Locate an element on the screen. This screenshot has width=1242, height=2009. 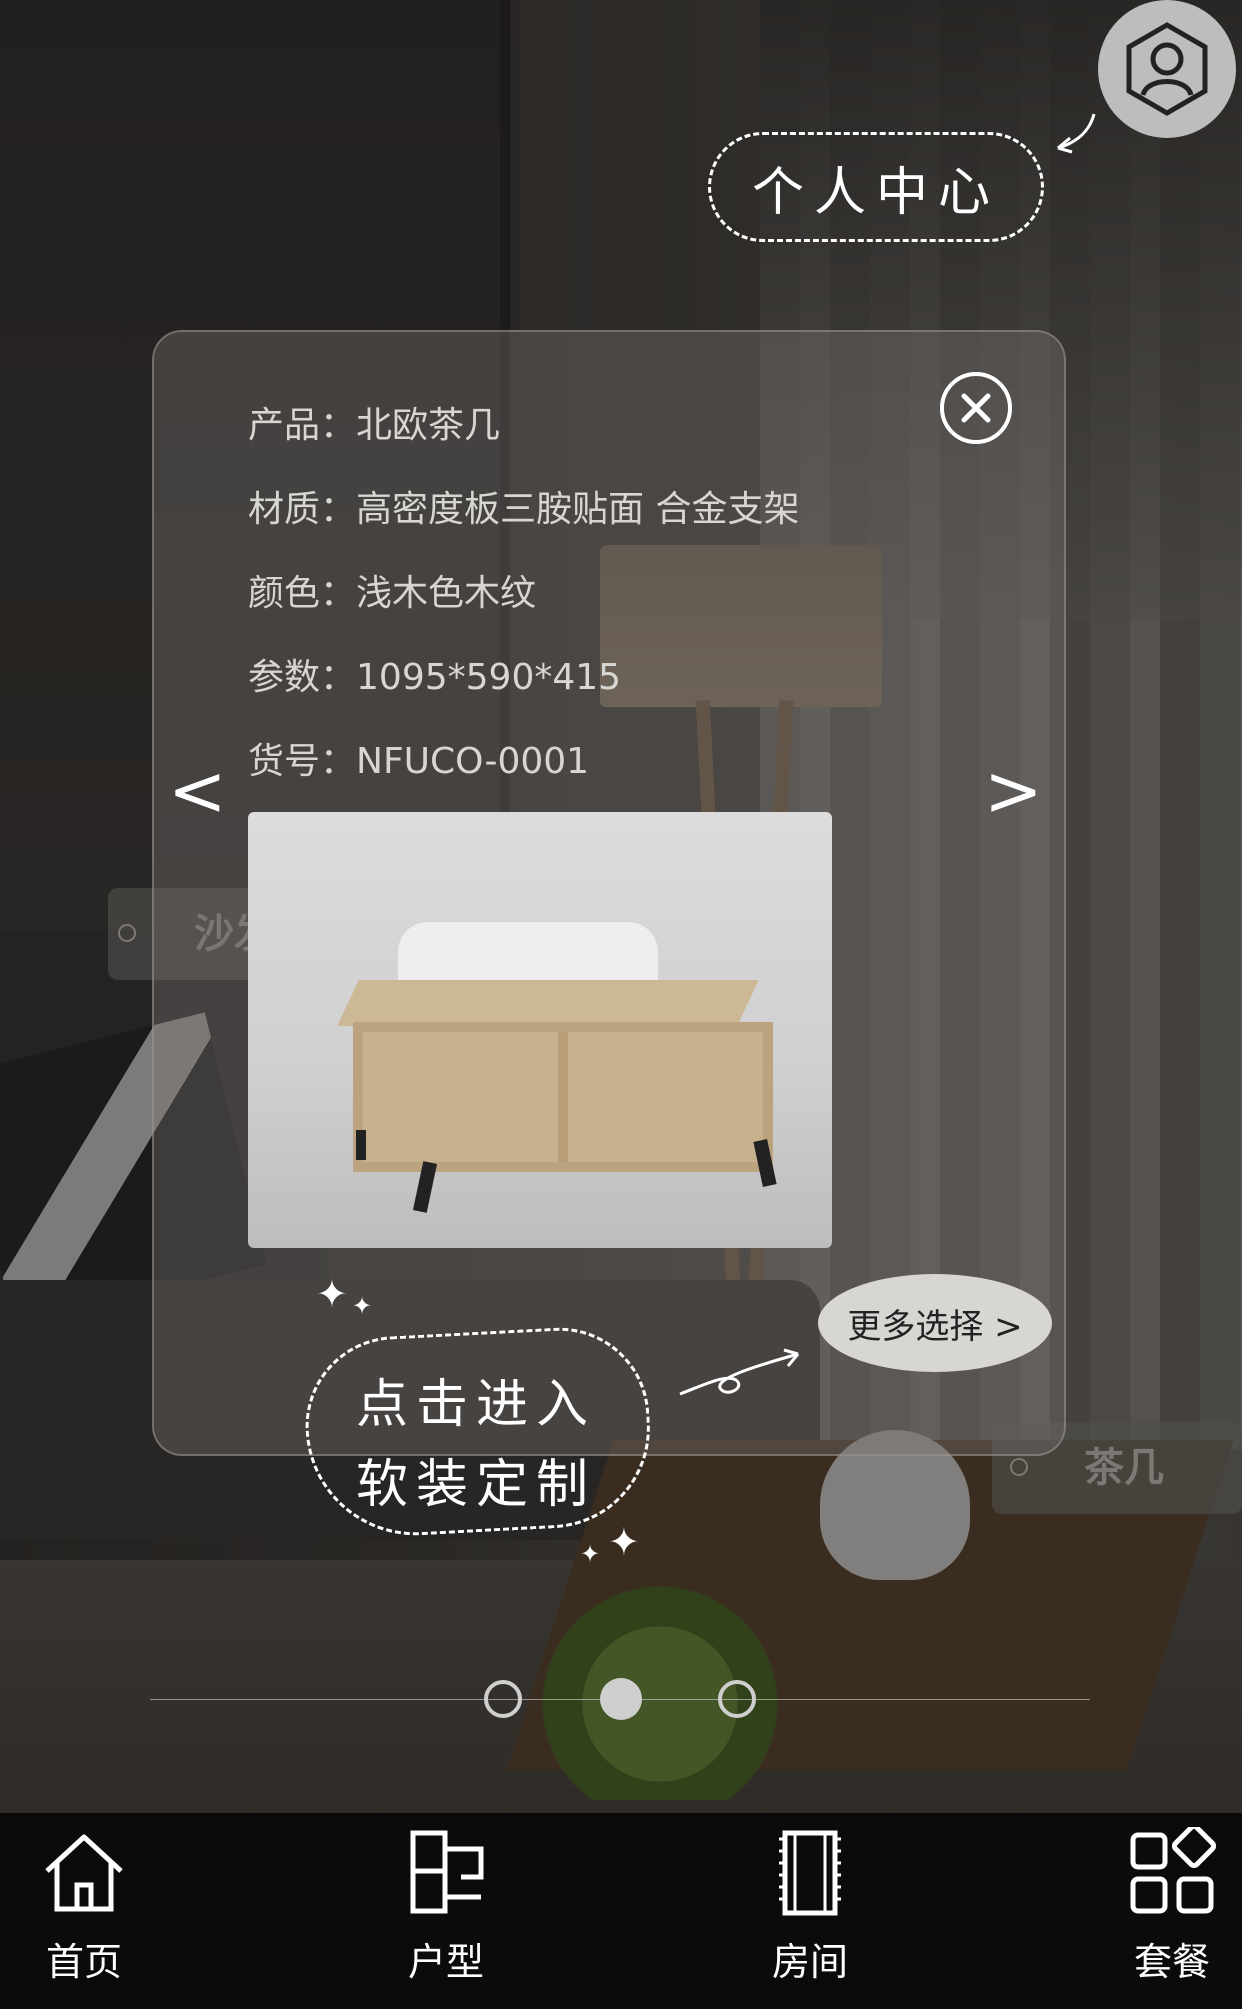
close-button is located at coordinates (976, 408).